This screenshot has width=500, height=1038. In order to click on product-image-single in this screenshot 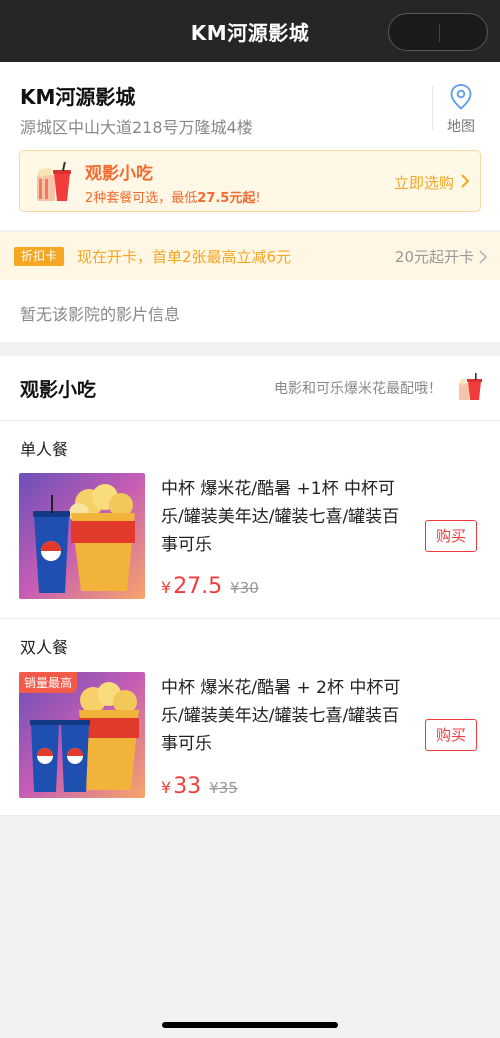, I will do `click(82, 536)`.